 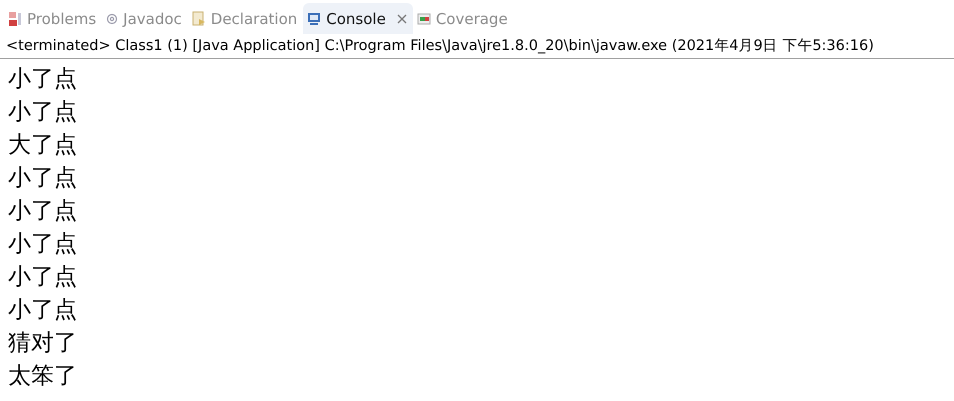 I want to click on console-output-line: 太笨了, so click(x=43, y=376).